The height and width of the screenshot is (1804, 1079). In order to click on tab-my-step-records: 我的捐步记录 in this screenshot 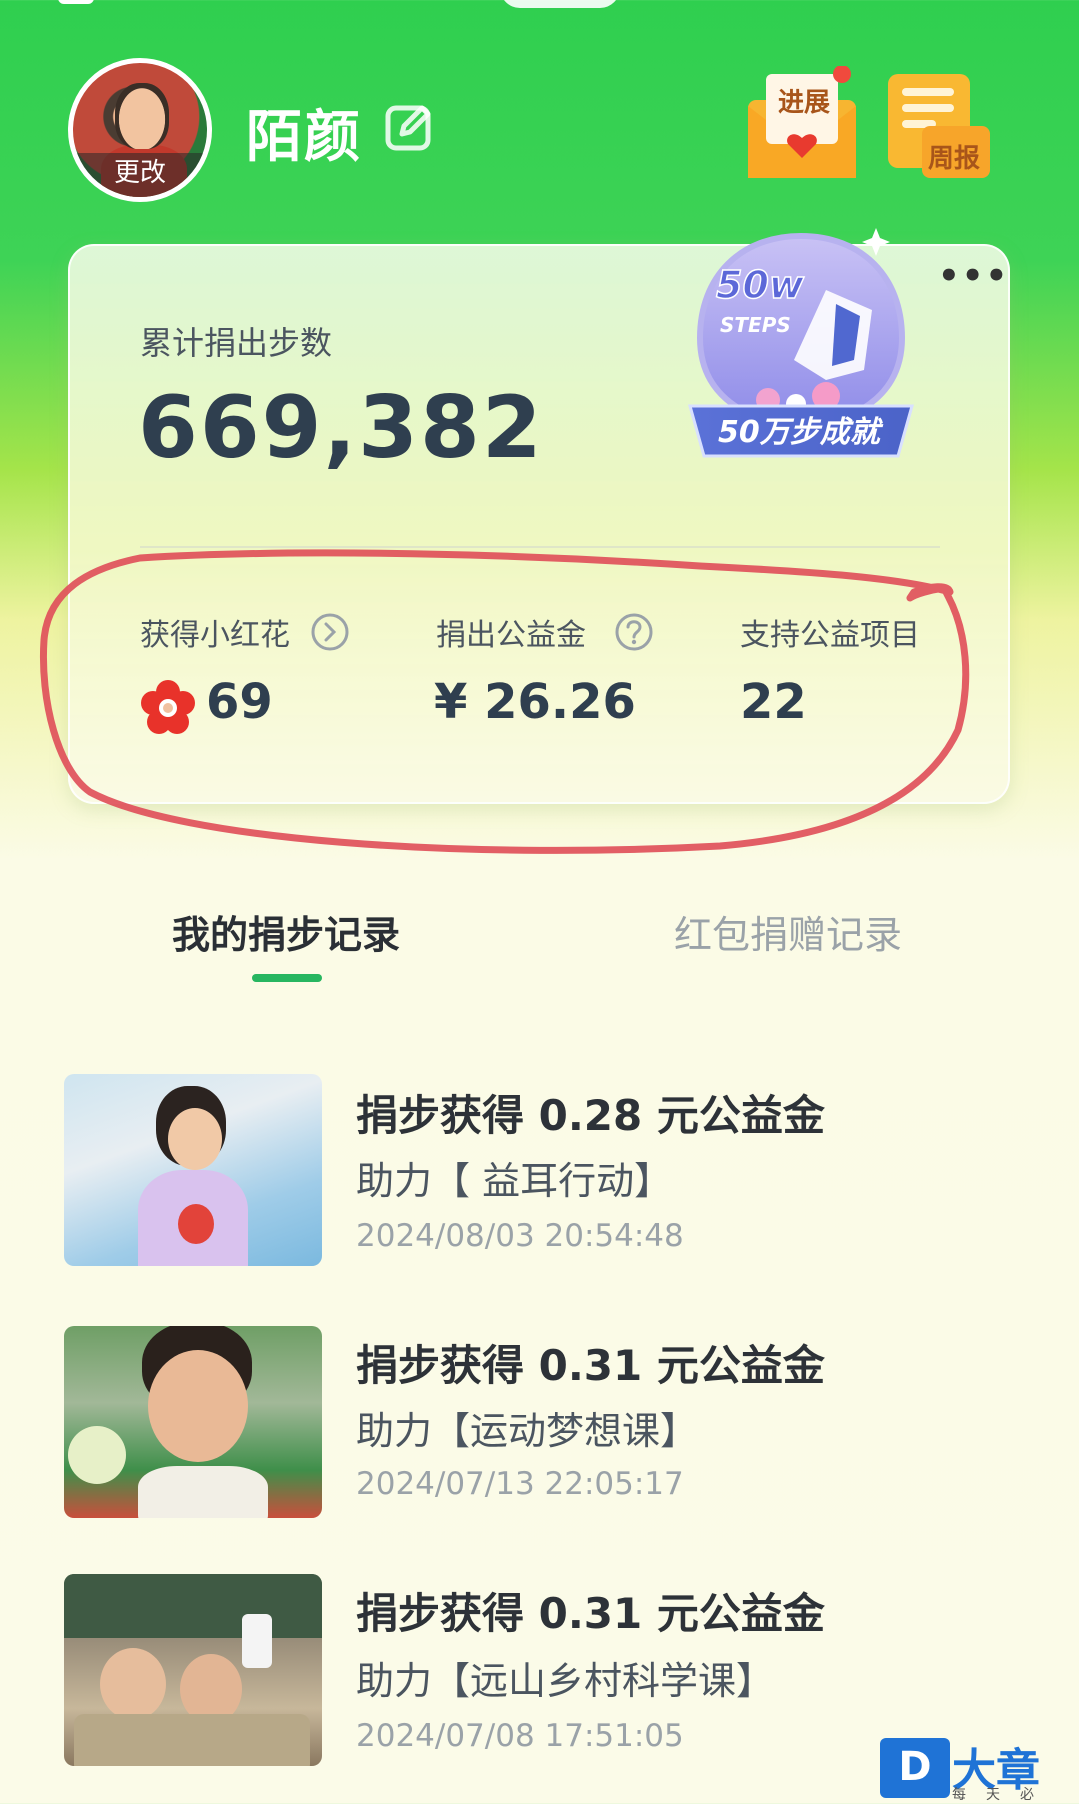, I will do `click(286, 931)`.